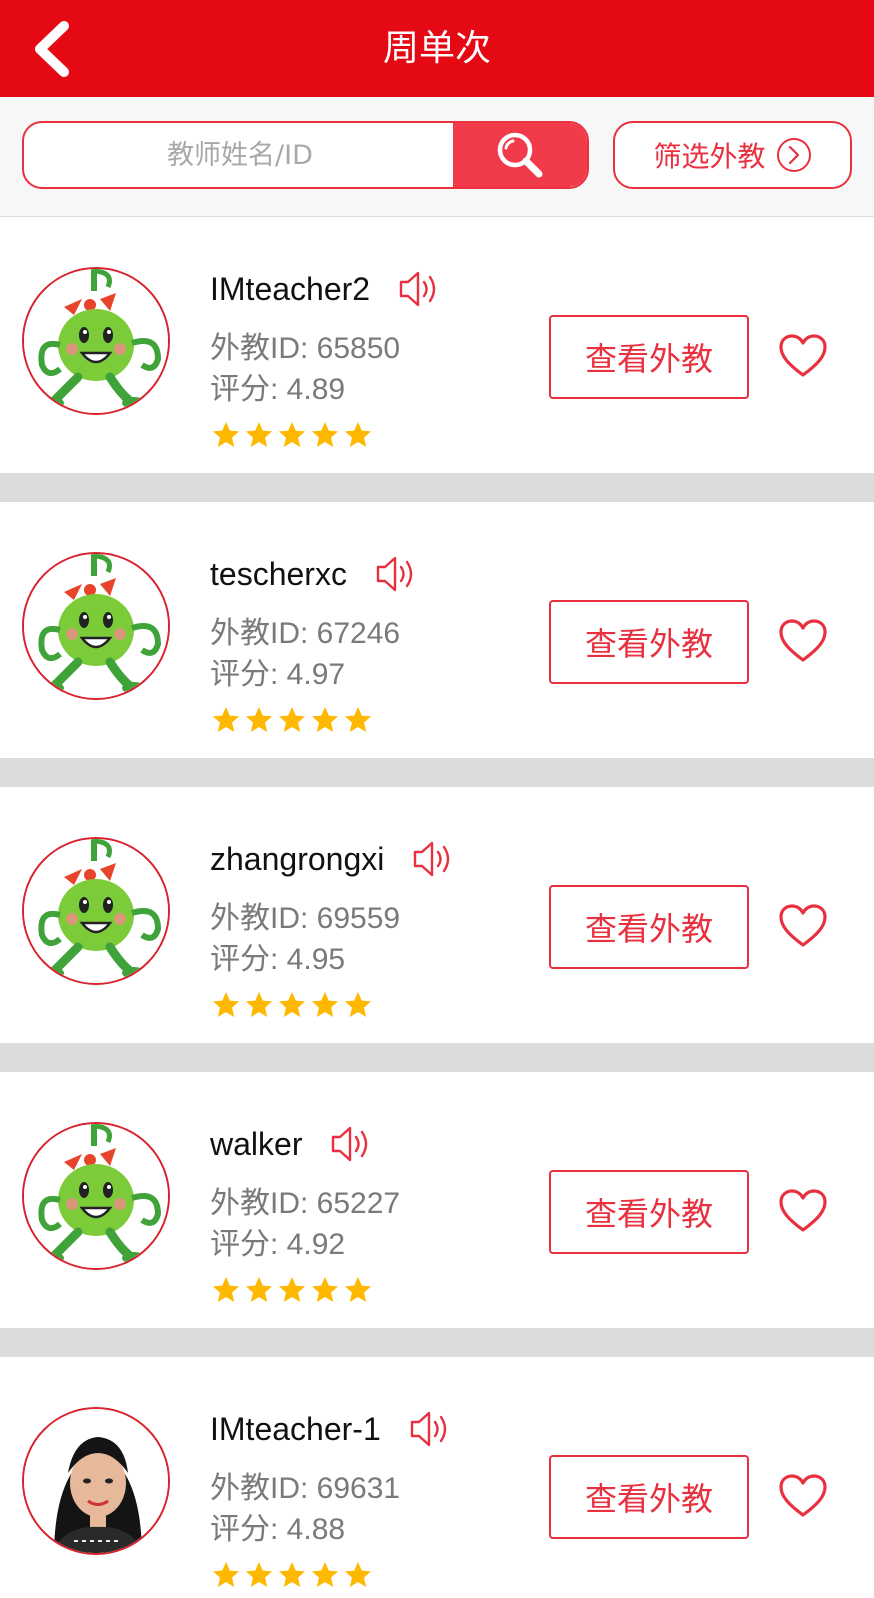 This screenshot has height=1598, width=874. What do you see at coordinates (305, 1203) in the screenshot?
I see `teacher-id: 外教ID: 65227` at bounding box center [305, 1203].